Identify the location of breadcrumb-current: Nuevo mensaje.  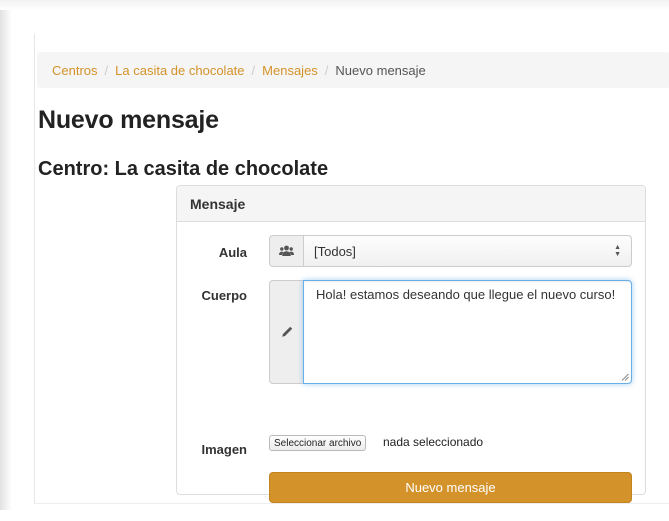
(380, 70).